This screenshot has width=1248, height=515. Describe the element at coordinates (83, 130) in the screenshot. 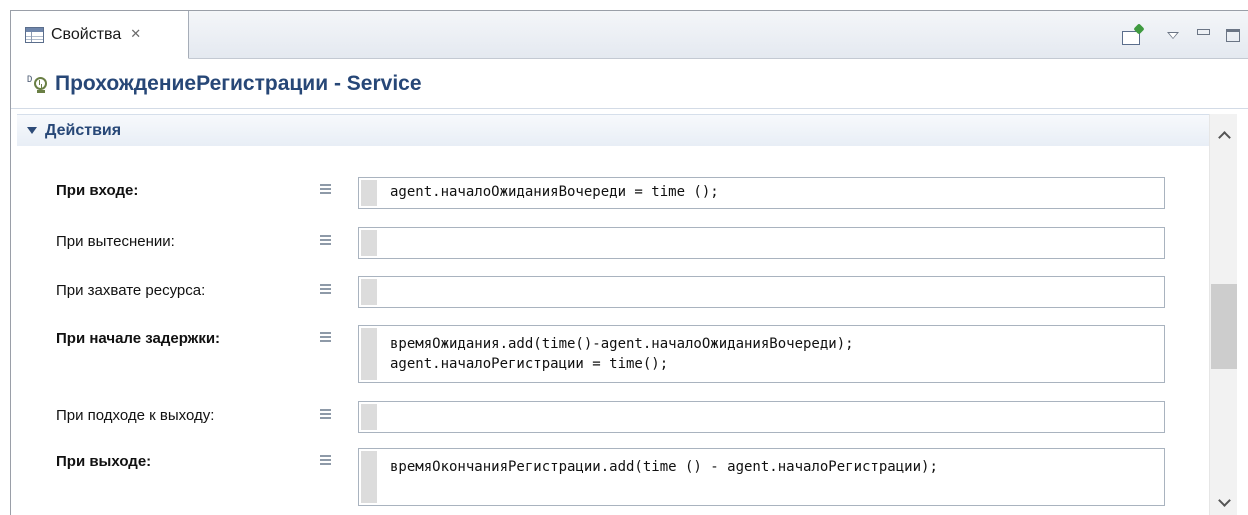

I see `section-title: Действия` at that location.